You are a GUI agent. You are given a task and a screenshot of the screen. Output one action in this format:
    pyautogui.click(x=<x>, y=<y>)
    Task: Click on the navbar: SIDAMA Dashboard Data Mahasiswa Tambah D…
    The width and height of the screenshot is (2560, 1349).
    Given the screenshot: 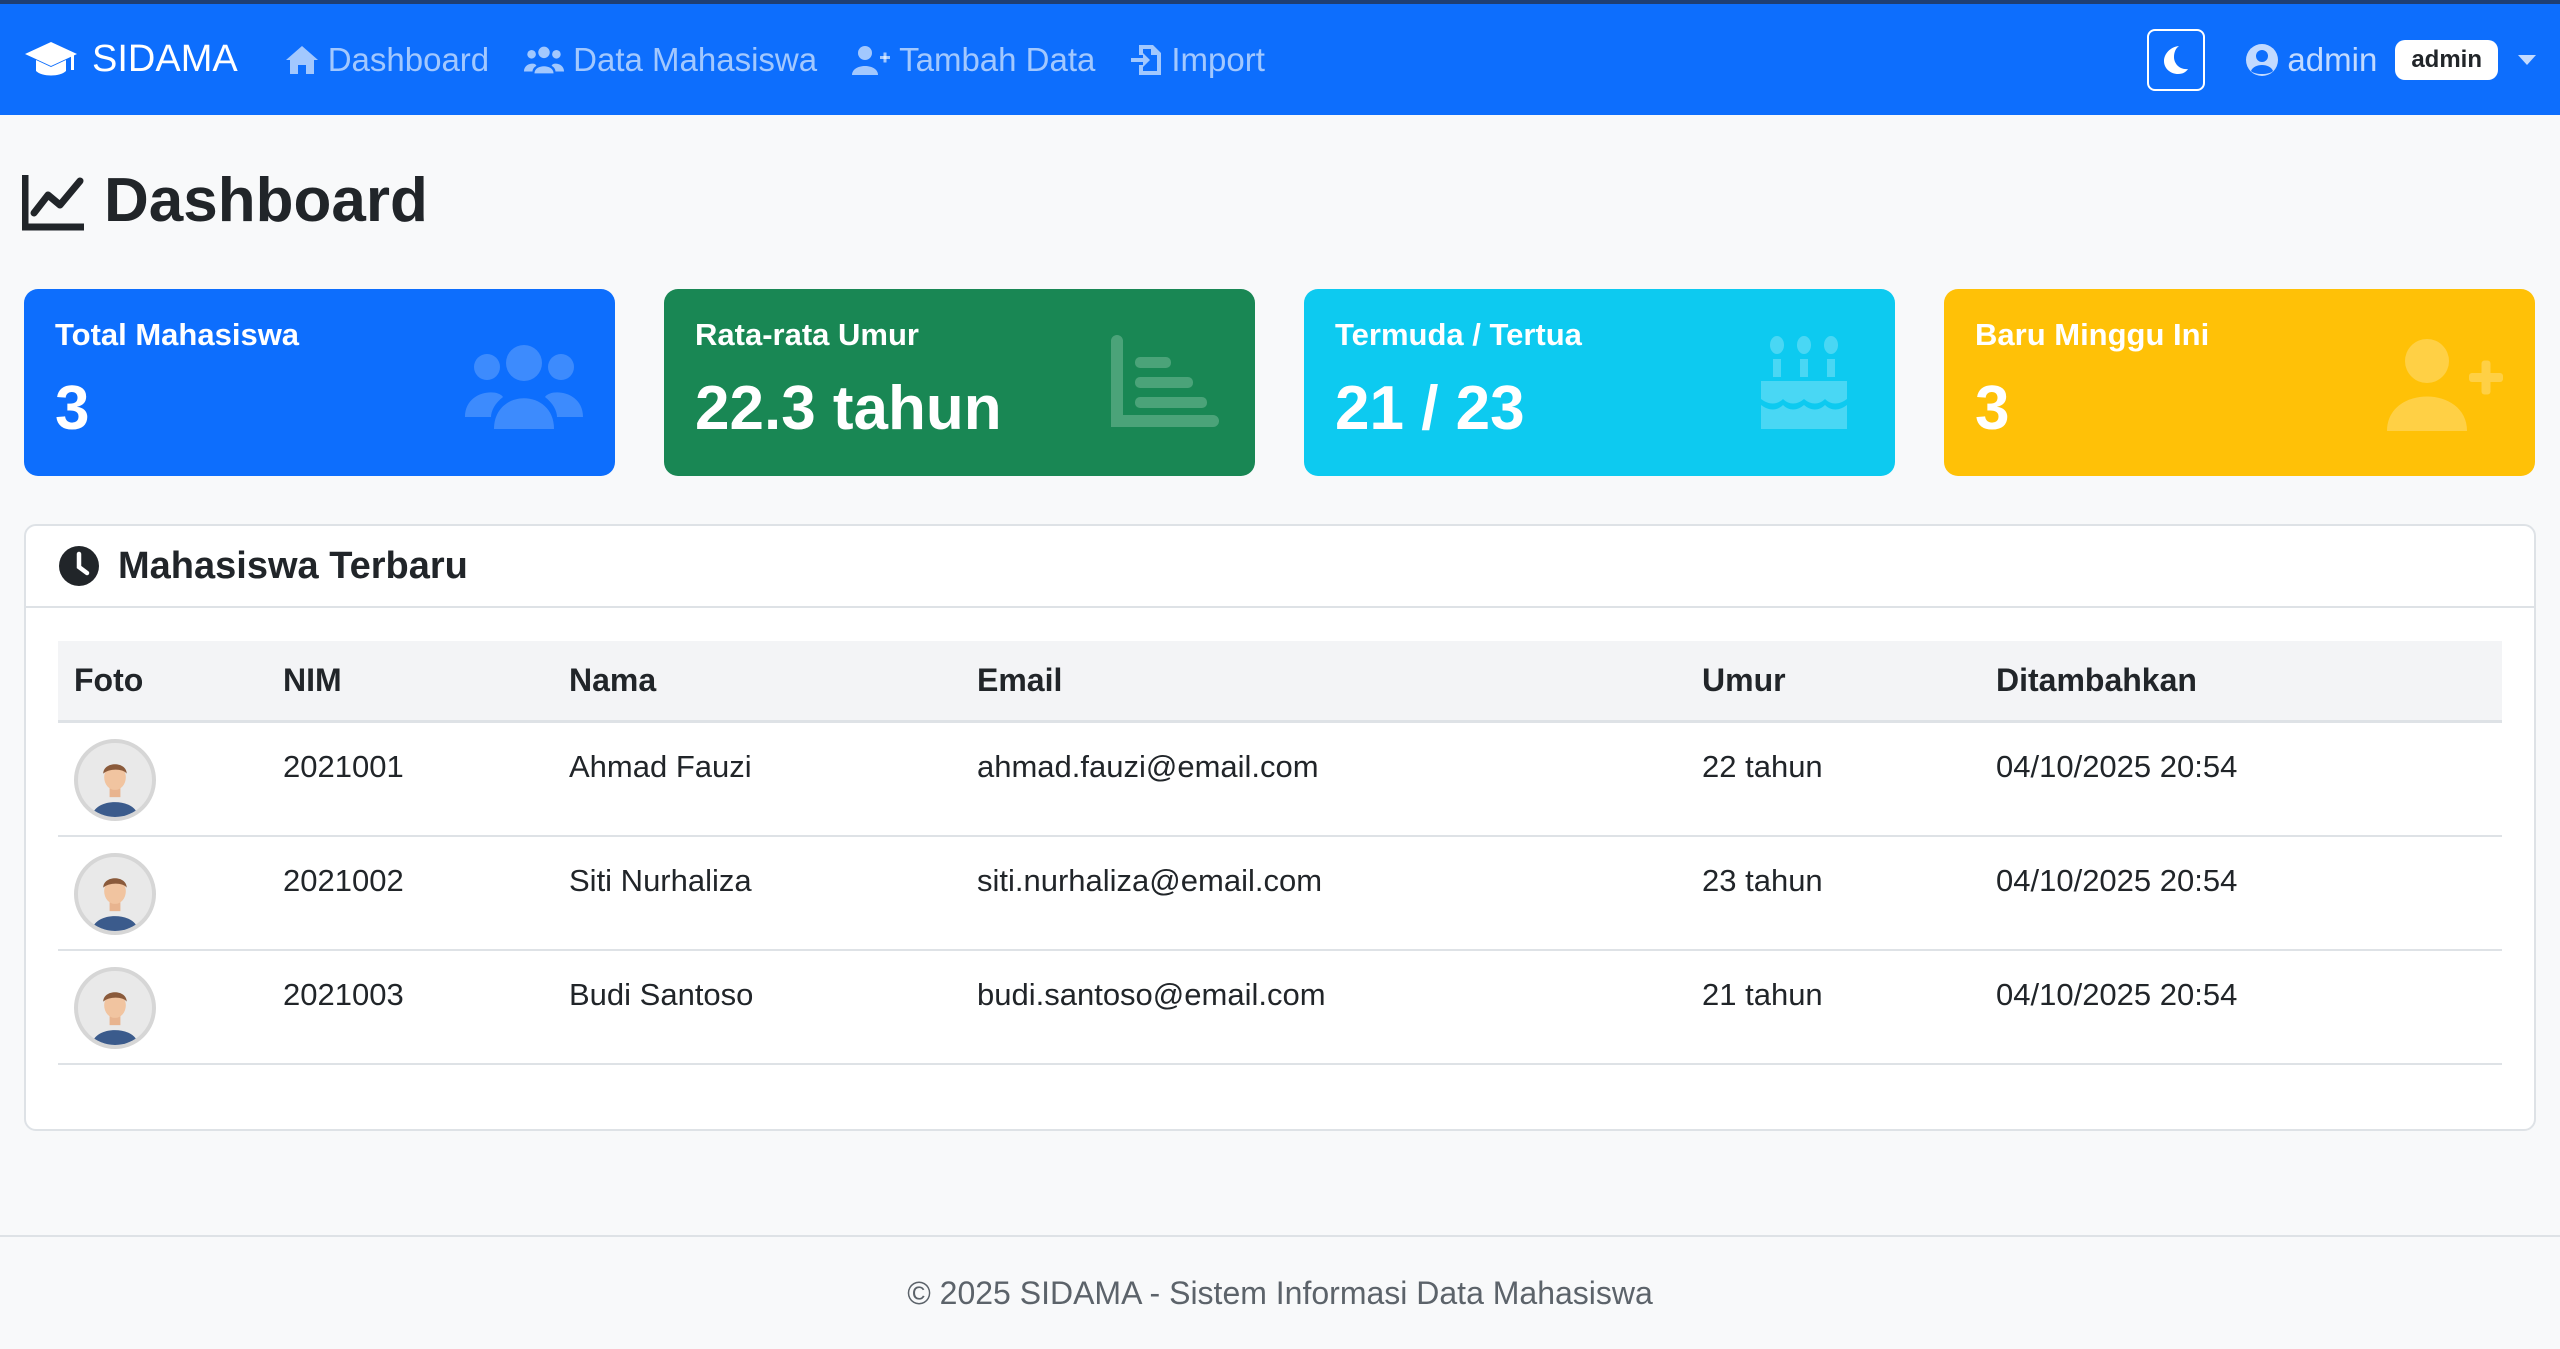 What is the action you would take?
    pyautogui.click(x=1280, y=59)
    